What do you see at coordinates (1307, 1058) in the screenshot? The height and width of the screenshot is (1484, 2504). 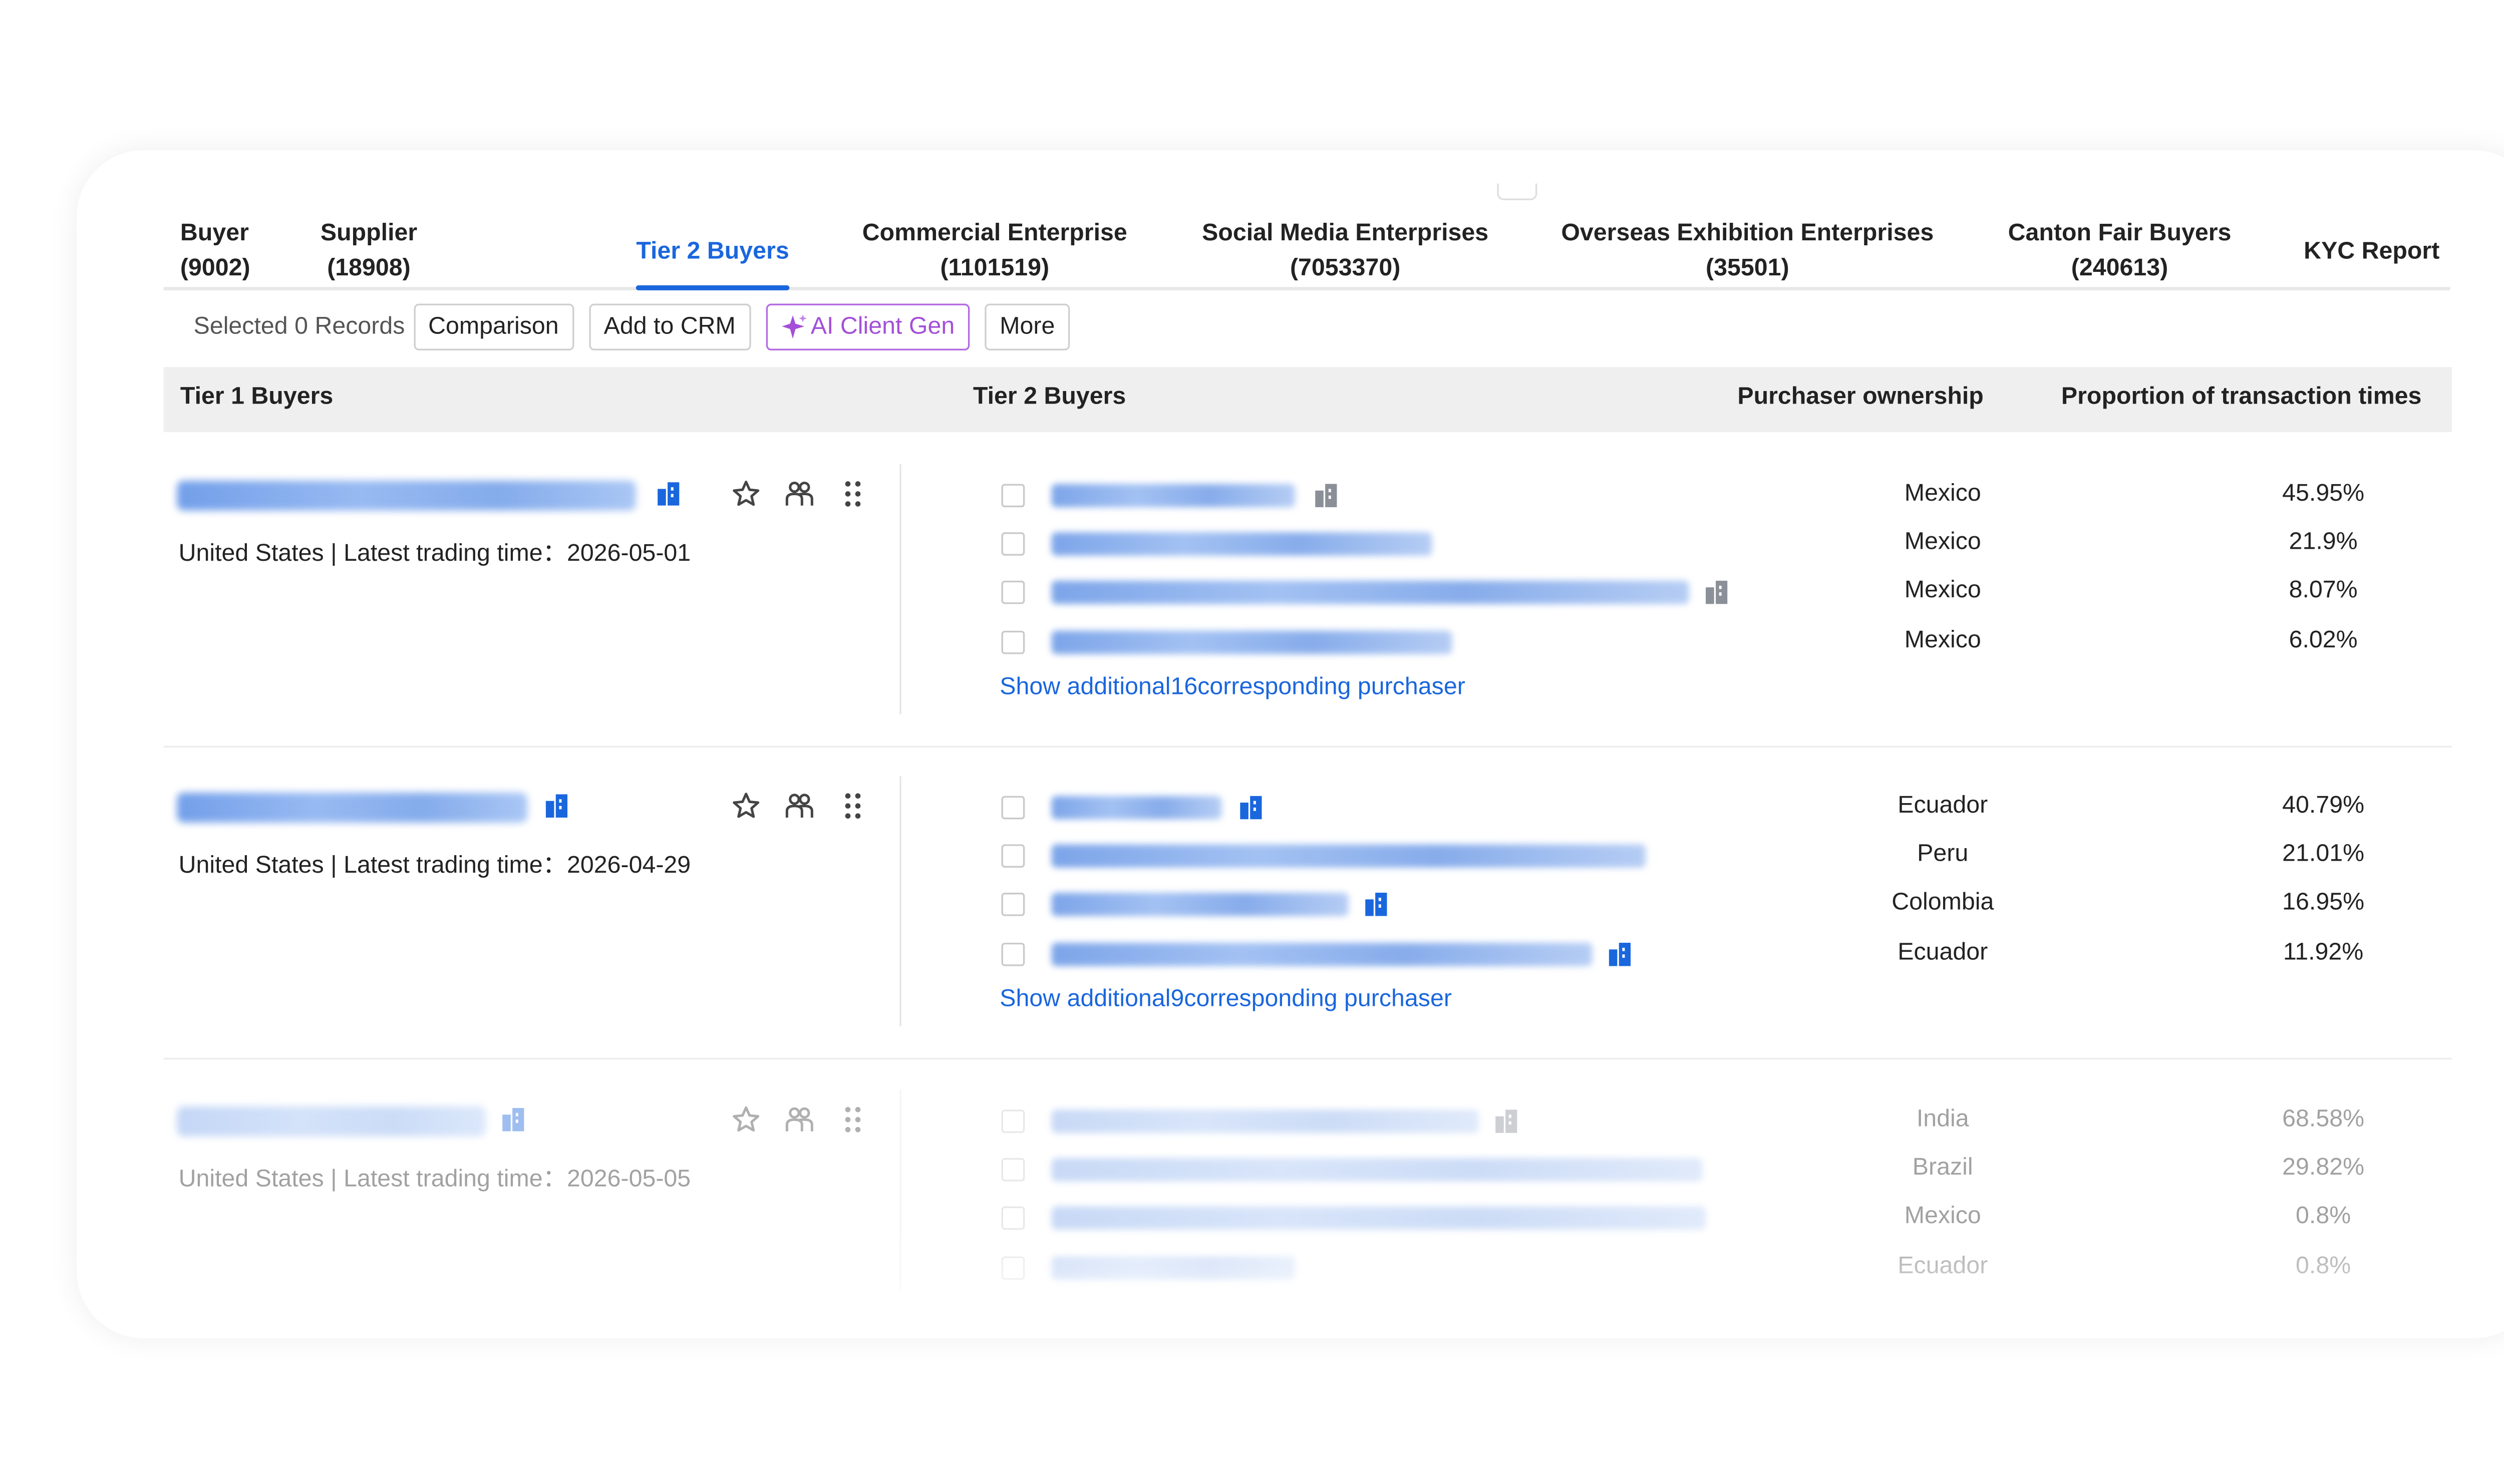 I see `row-divider` at bounding box center [1307, 1058].